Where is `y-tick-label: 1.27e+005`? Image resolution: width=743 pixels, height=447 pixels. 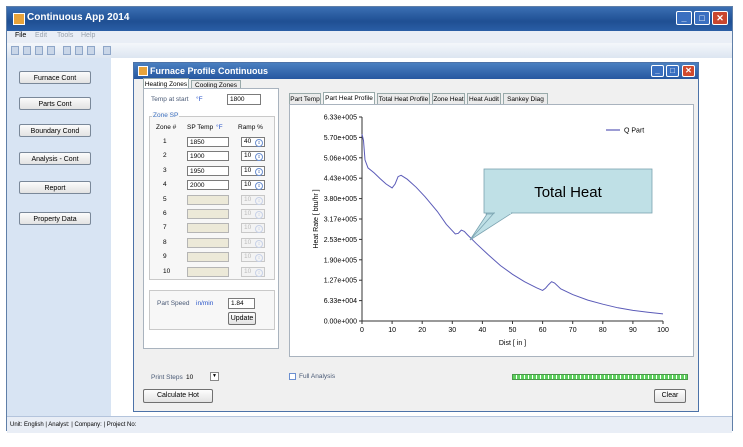
y-tick-label: 1.27e+005 is located at coordinates (340, 281).